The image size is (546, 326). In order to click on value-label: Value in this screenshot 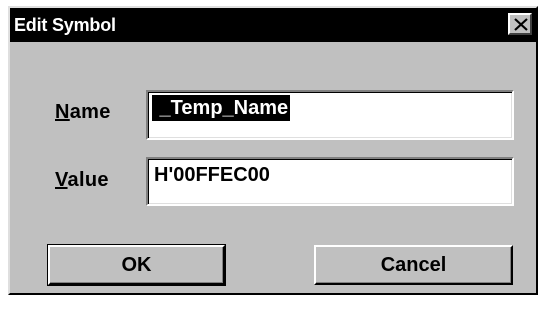, I will do `click(82, 180)`.